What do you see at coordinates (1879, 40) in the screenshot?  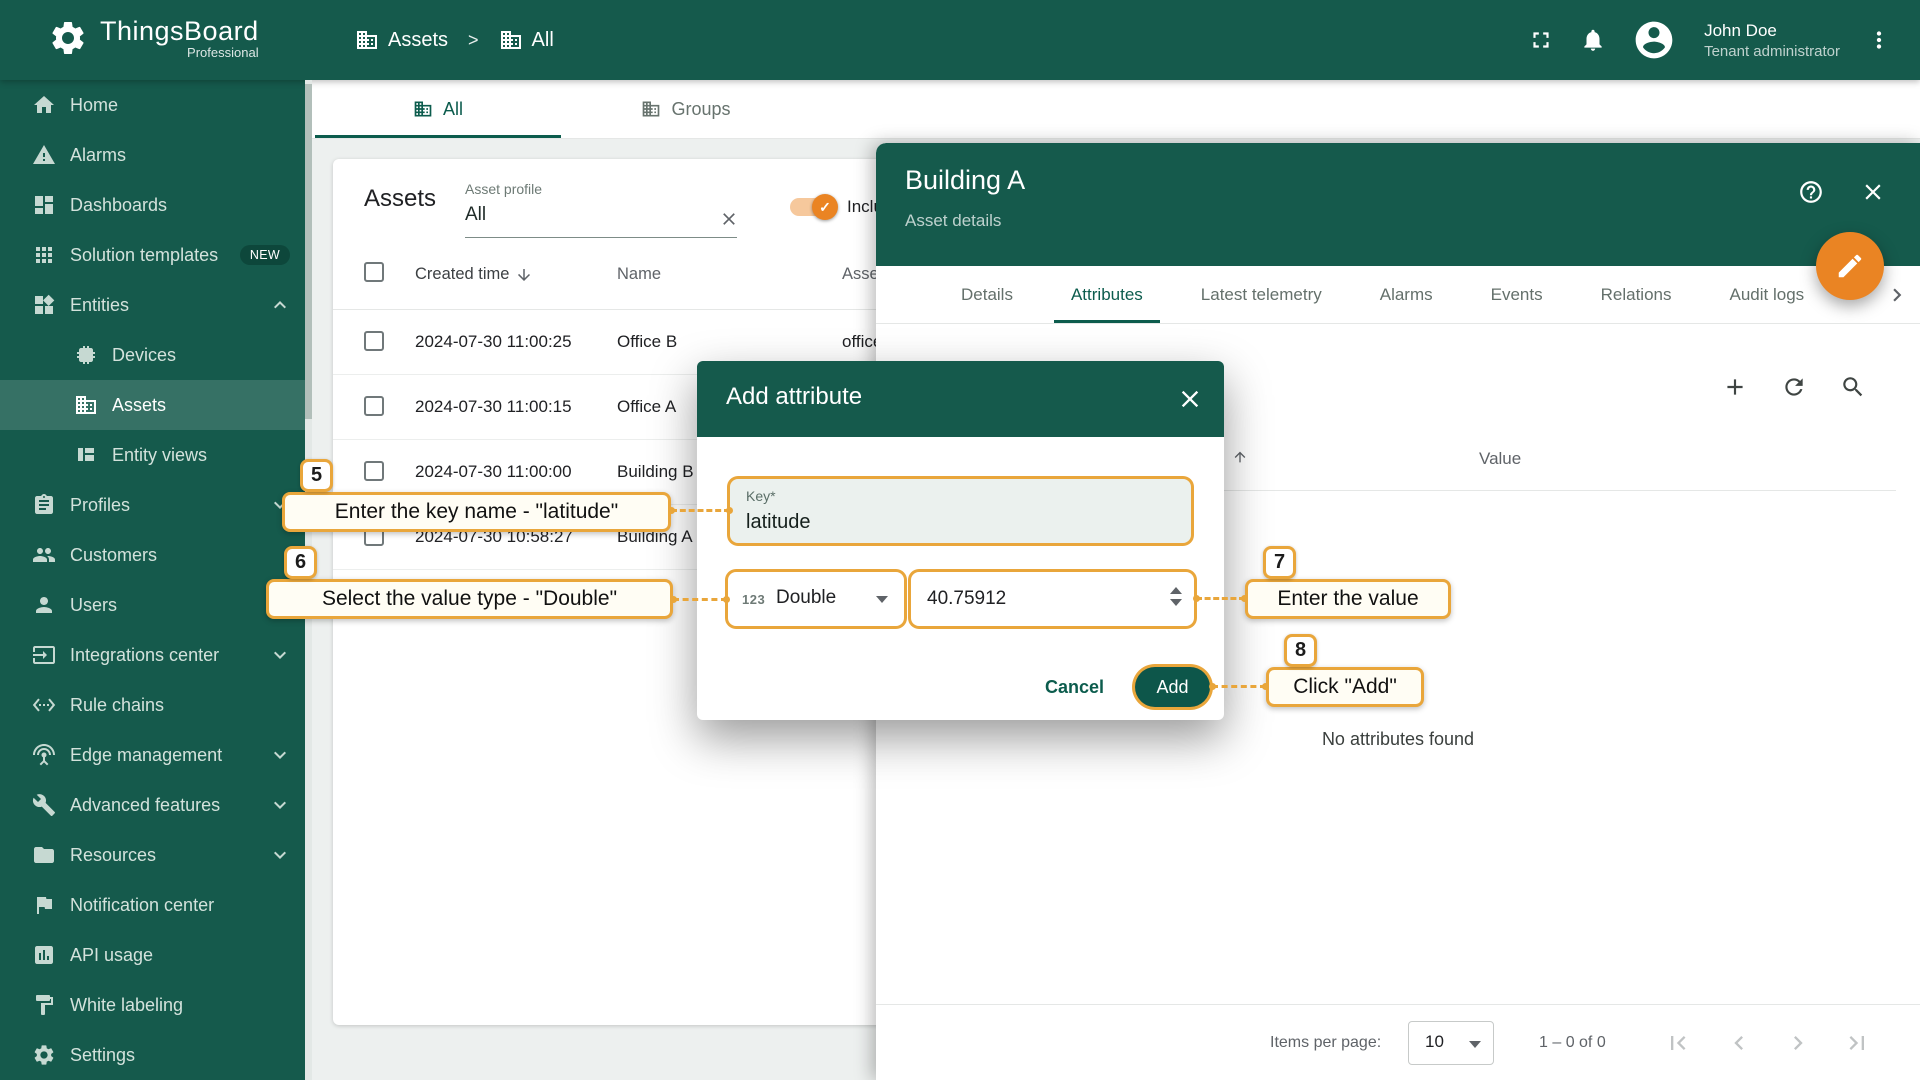 I see `more-vert-icon` at bounding box center [1879, 40].